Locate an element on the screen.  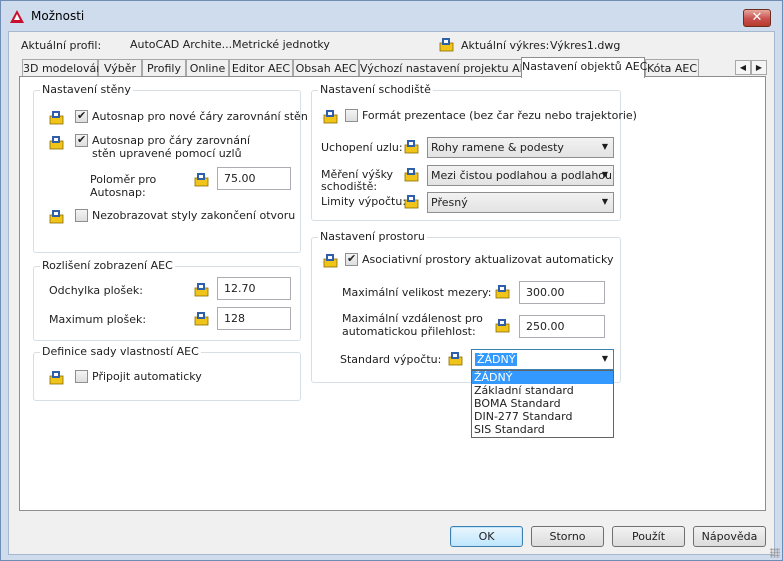
title-bar: Možnosti ✕ is located at coordinates (391, 16).